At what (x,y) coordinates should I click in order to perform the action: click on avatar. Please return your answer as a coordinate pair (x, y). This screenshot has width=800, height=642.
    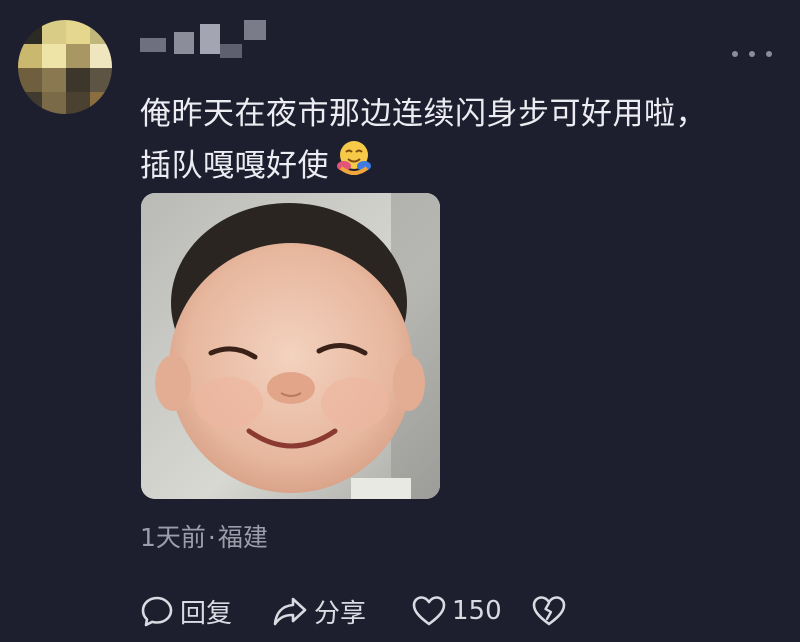
    Looking at the image, I should click on (65, 67).